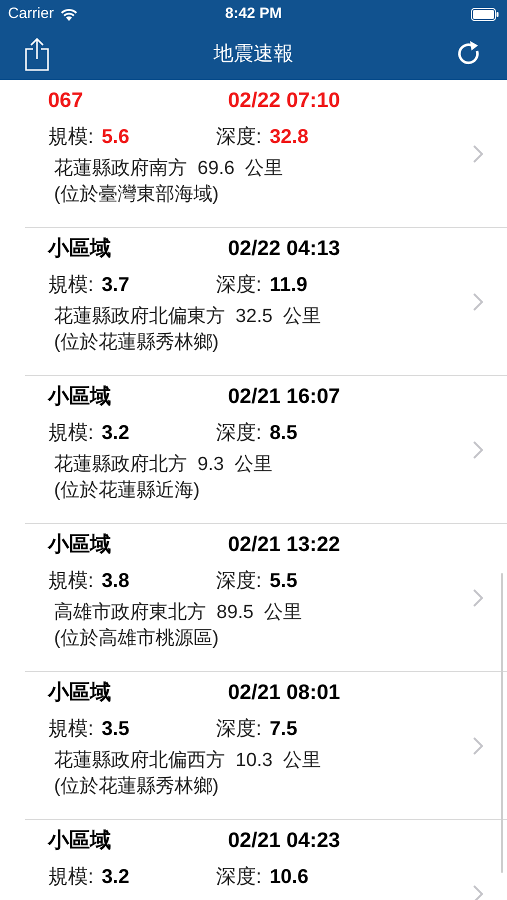 The height and width of the screenshot is (900, 507). What do you see at coordinates (289, 285) in the screenshot?
I see `depth-value: 11.9` at bounding box center [289, 285].